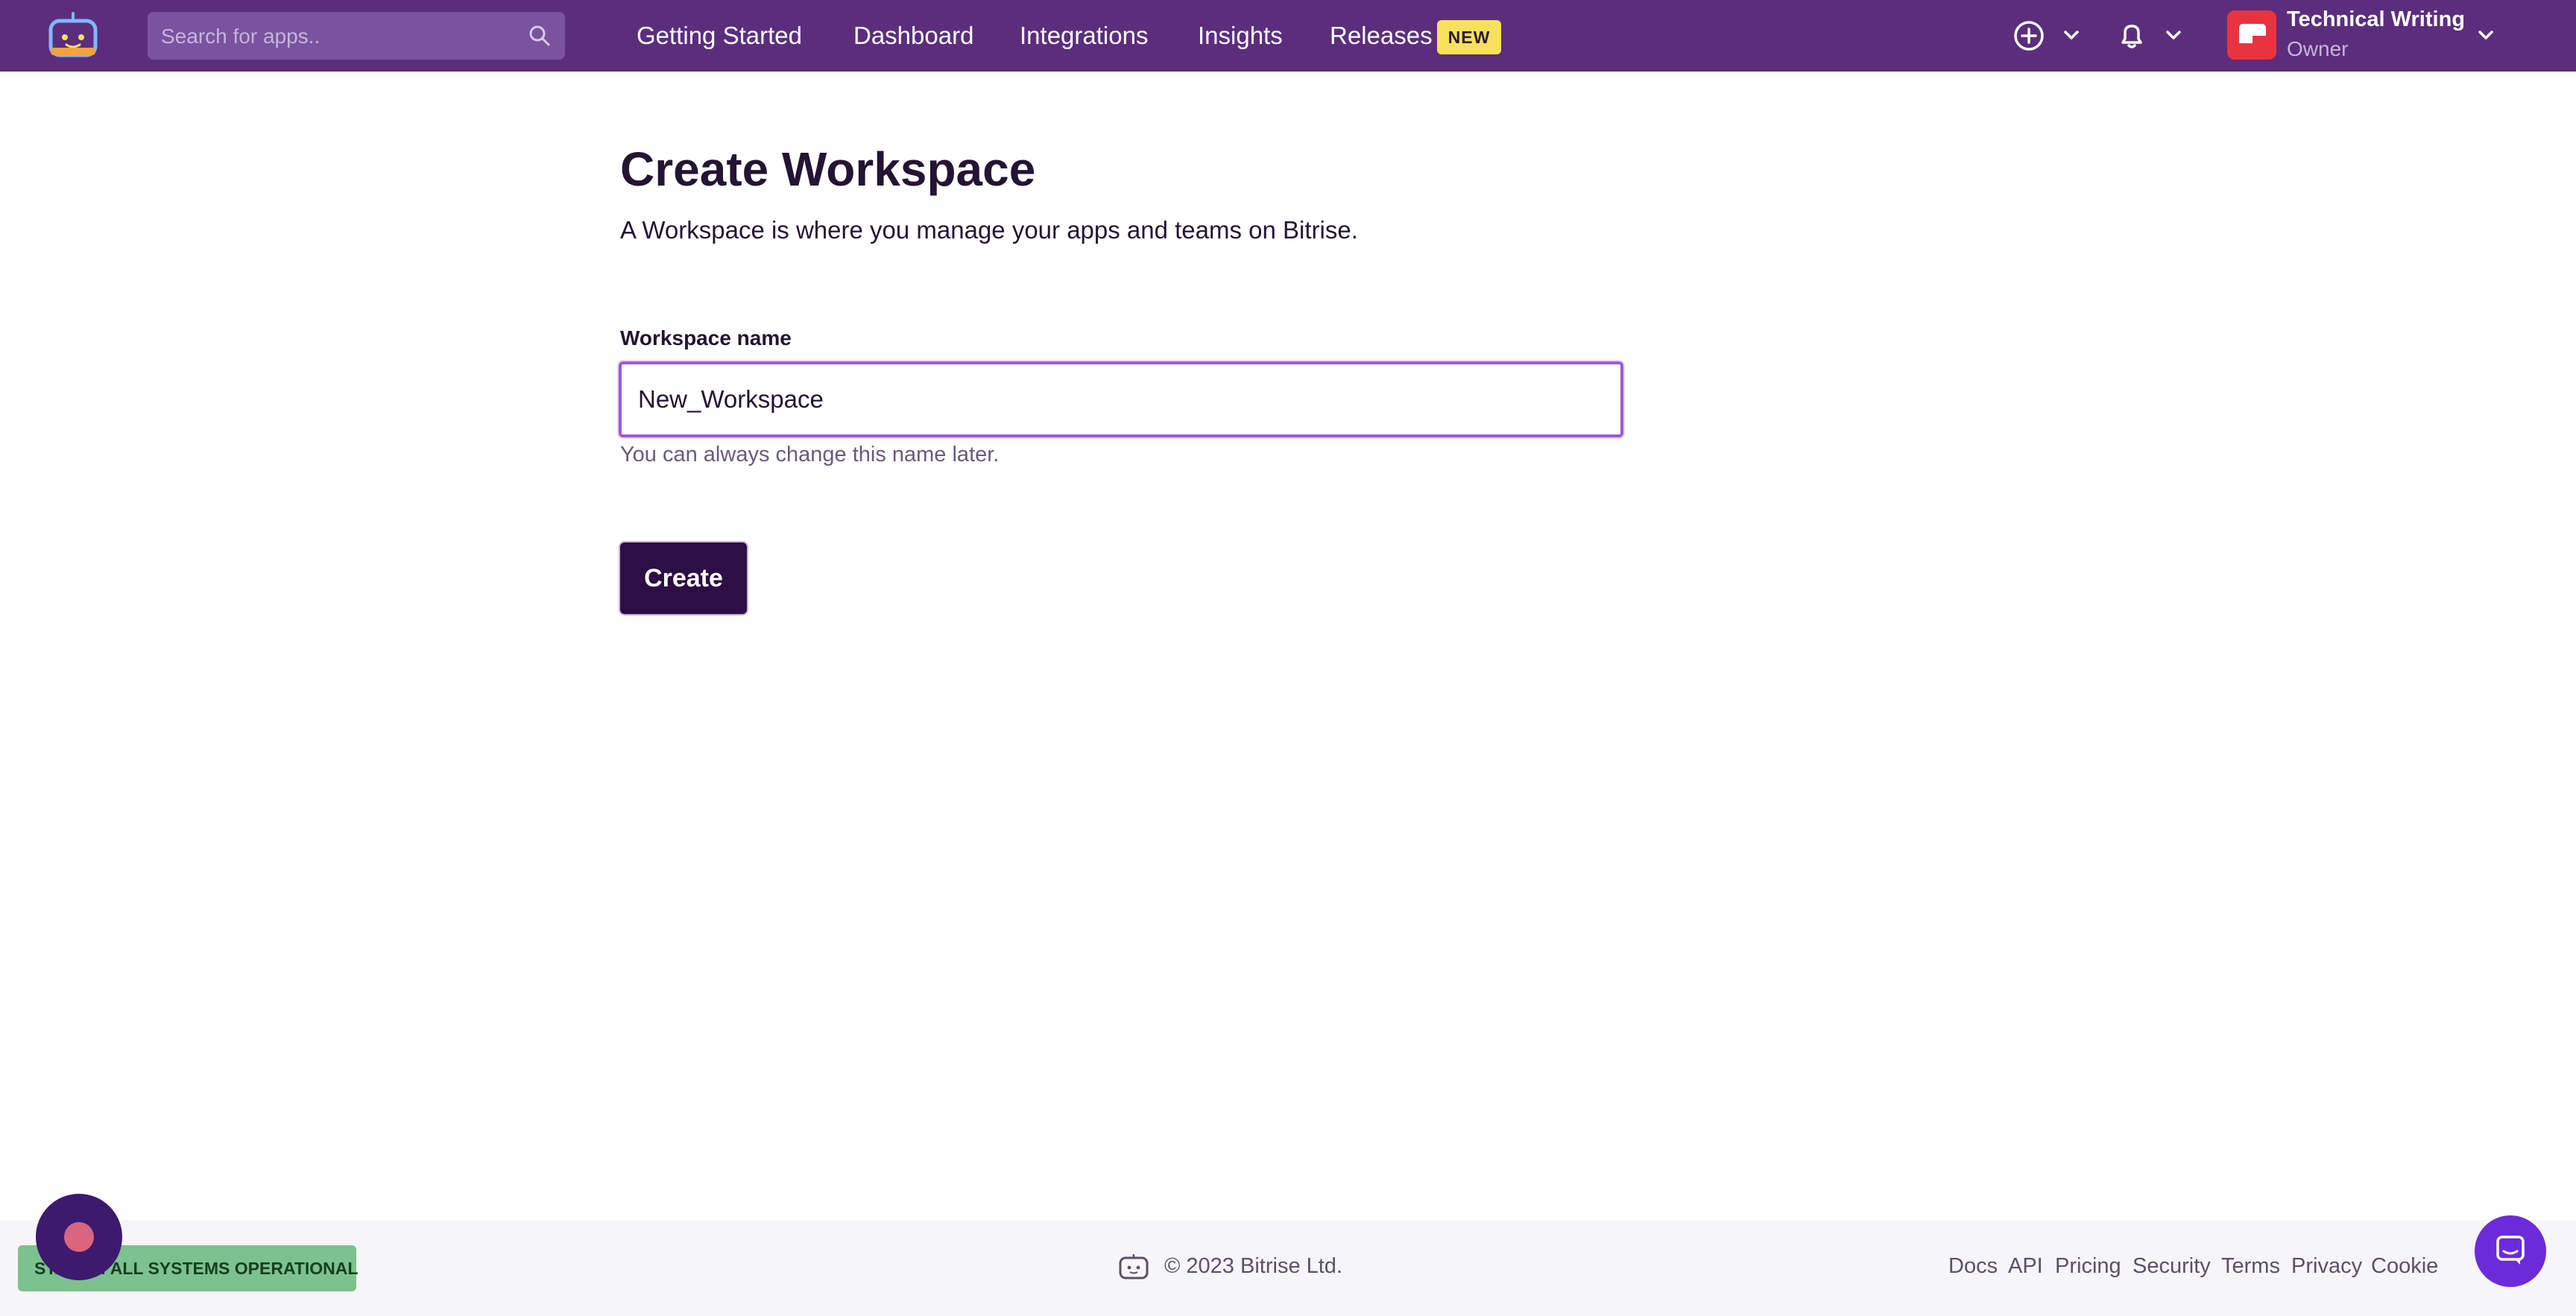 The width and height of the screenshot is (2576, 1316). What do you see at coordinates (2088, 1267) in the screenshot?
I see `footer-link-pricing: Pricing` at bounding box center [2088, 1267].